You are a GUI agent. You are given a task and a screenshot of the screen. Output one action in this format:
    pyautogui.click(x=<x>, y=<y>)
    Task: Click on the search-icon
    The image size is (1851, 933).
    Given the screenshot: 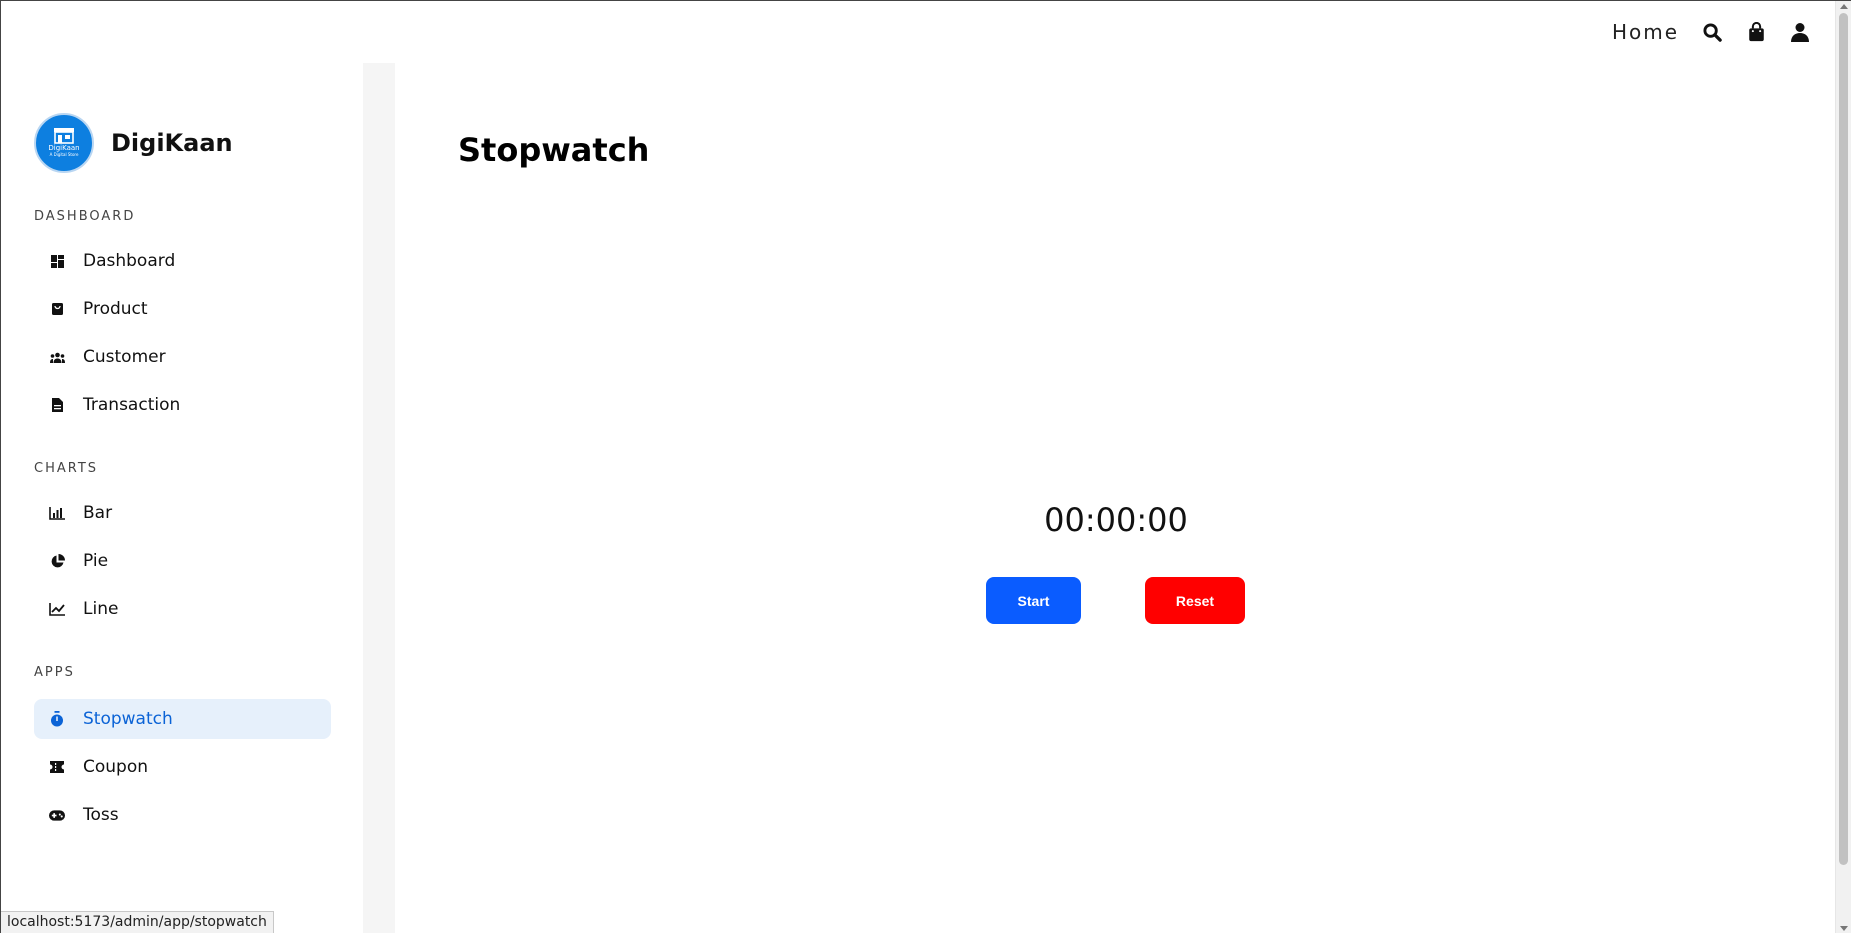 What is the action you would take?
    pyautogui.click(x=1712, y=32)
    